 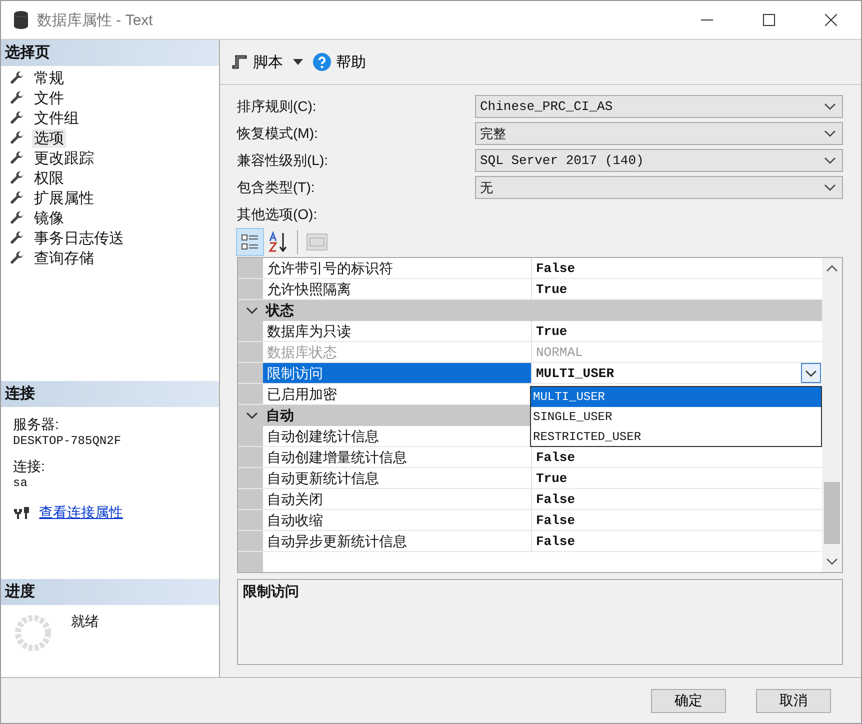 What do you see at coordinates (676, 397) in the screenshot?
I see `dropdown-option: MULTI_USER` at bounding box center [676, 397].